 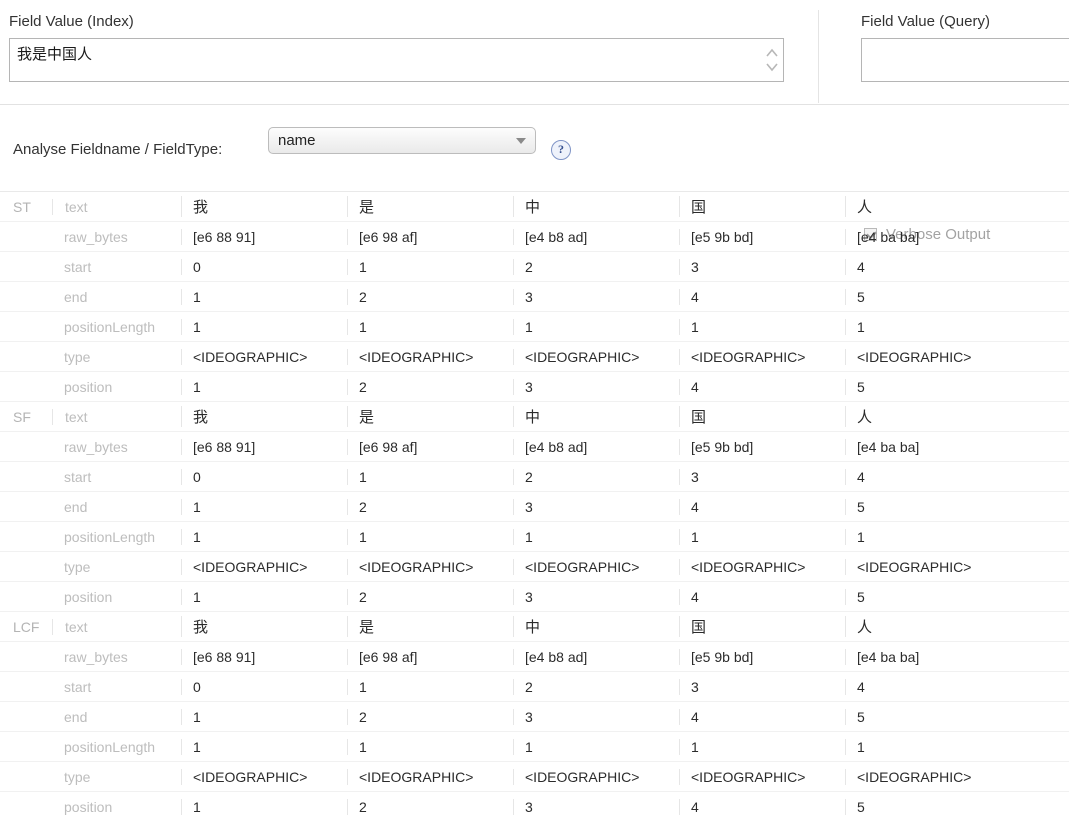 I want to click on chevron-down-icon, so click(x=521, y=141).